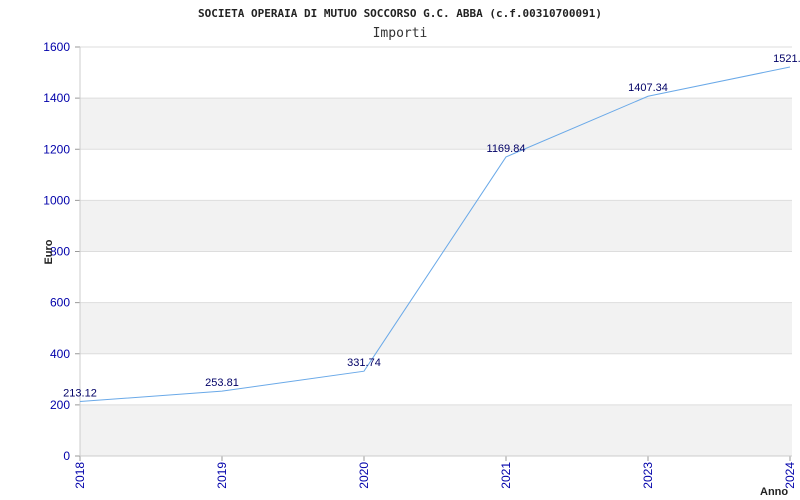  What do you see at coordinates (506, 149) in the screenshot?
I see `data-label: 1169.84` at bounding box center [506, 149].